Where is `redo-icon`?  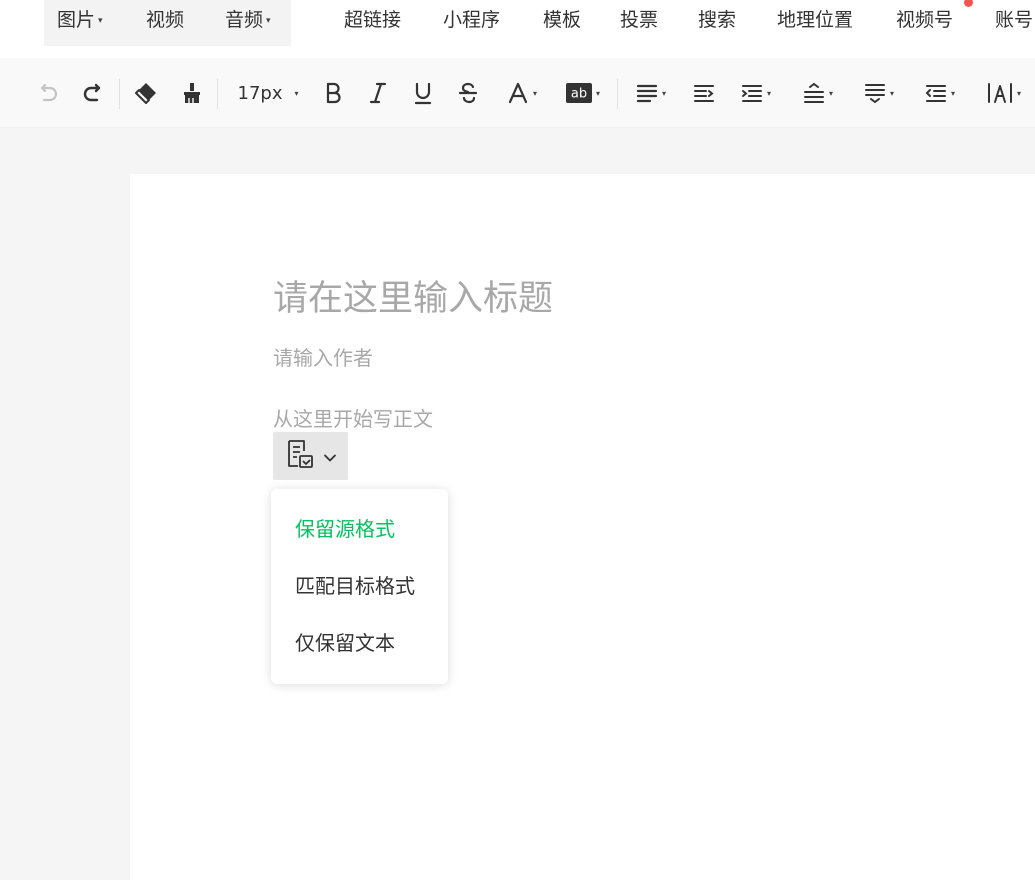 redo-icon is located at coordinates (93, 93).